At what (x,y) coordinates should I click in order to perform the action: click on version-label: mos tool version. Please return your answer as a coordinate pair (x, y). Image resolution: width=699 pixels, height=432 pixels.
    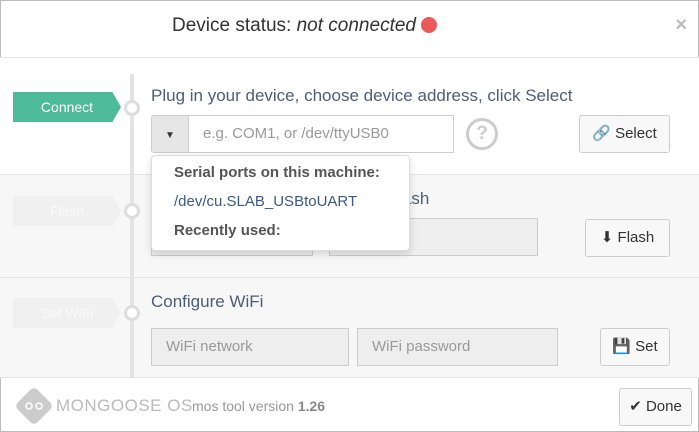
    Looking at the image, I should click on (243, 406).